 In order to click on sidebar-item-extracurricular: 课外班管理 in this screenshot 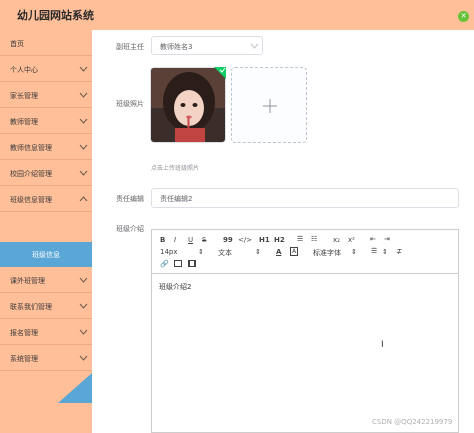, I will do `click(46, 280)`.